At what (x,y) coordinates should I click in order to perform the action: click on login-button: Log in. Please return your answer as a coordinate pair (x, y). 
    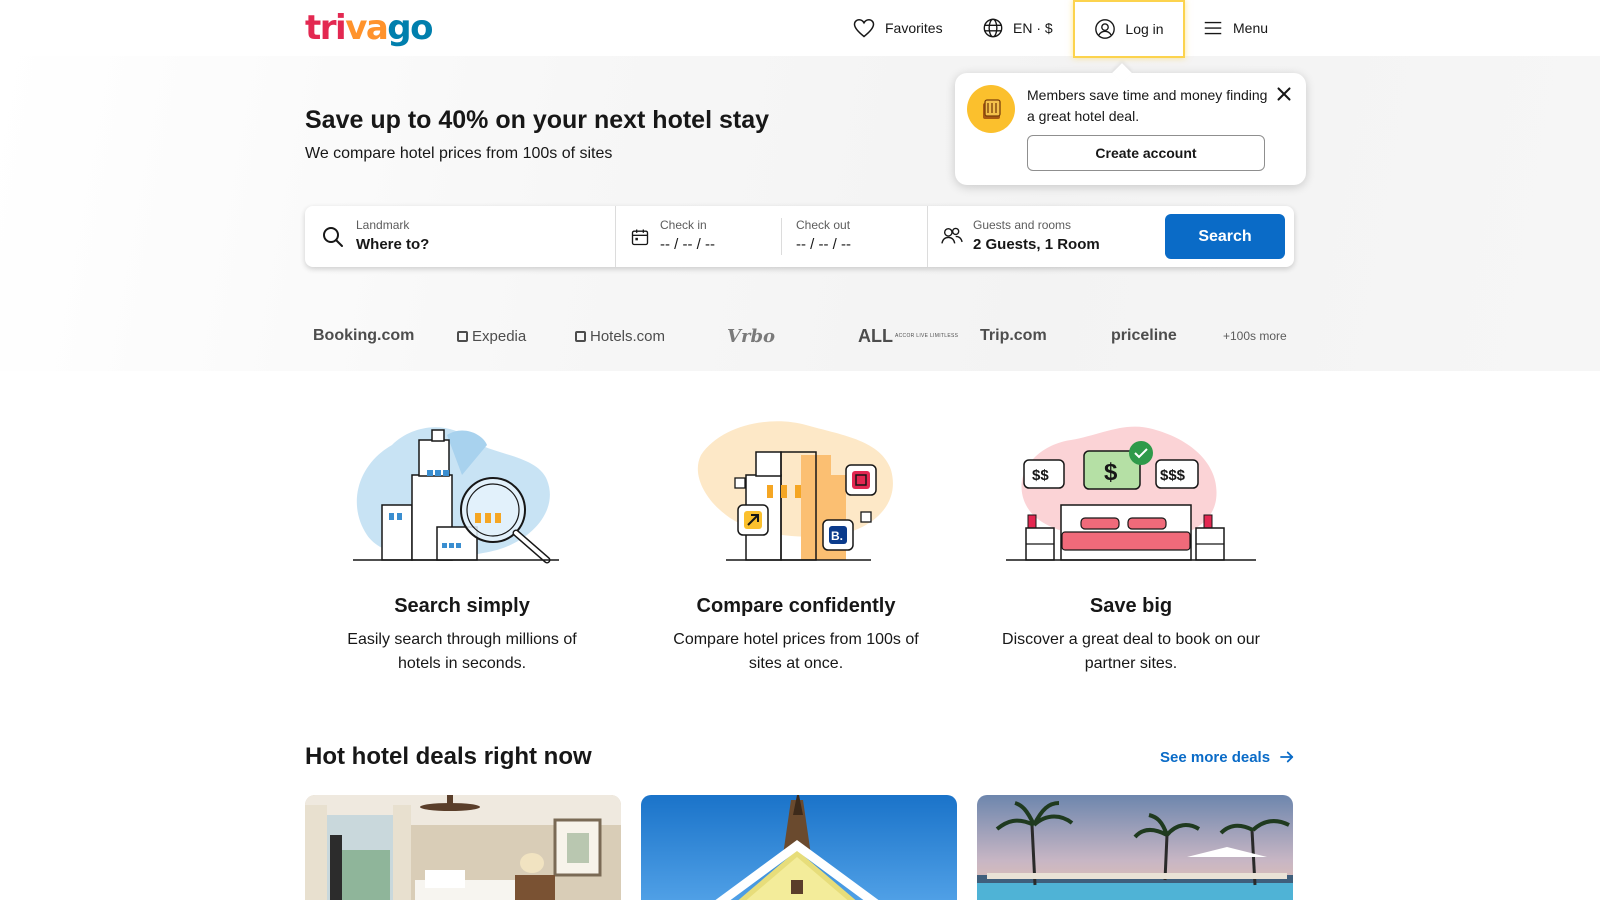
    Looking at the image, I should click on (1129, 29).